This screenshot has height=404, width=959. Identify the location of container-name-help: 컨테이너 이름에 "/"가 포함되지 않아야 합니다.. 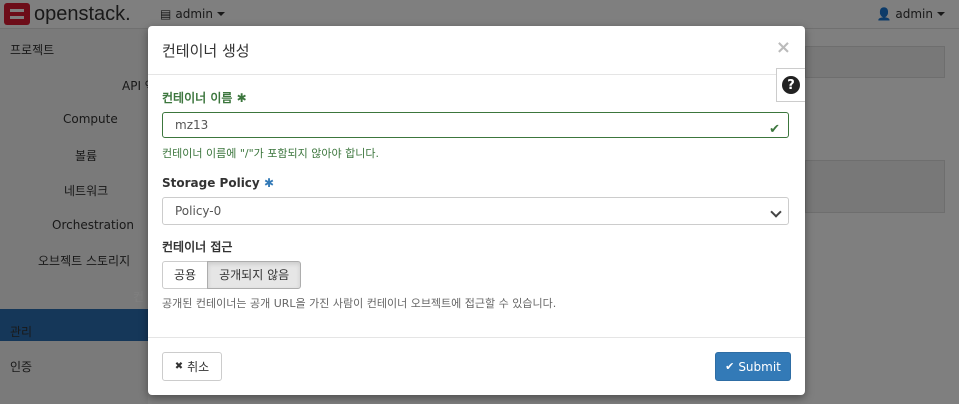
(270, 153).